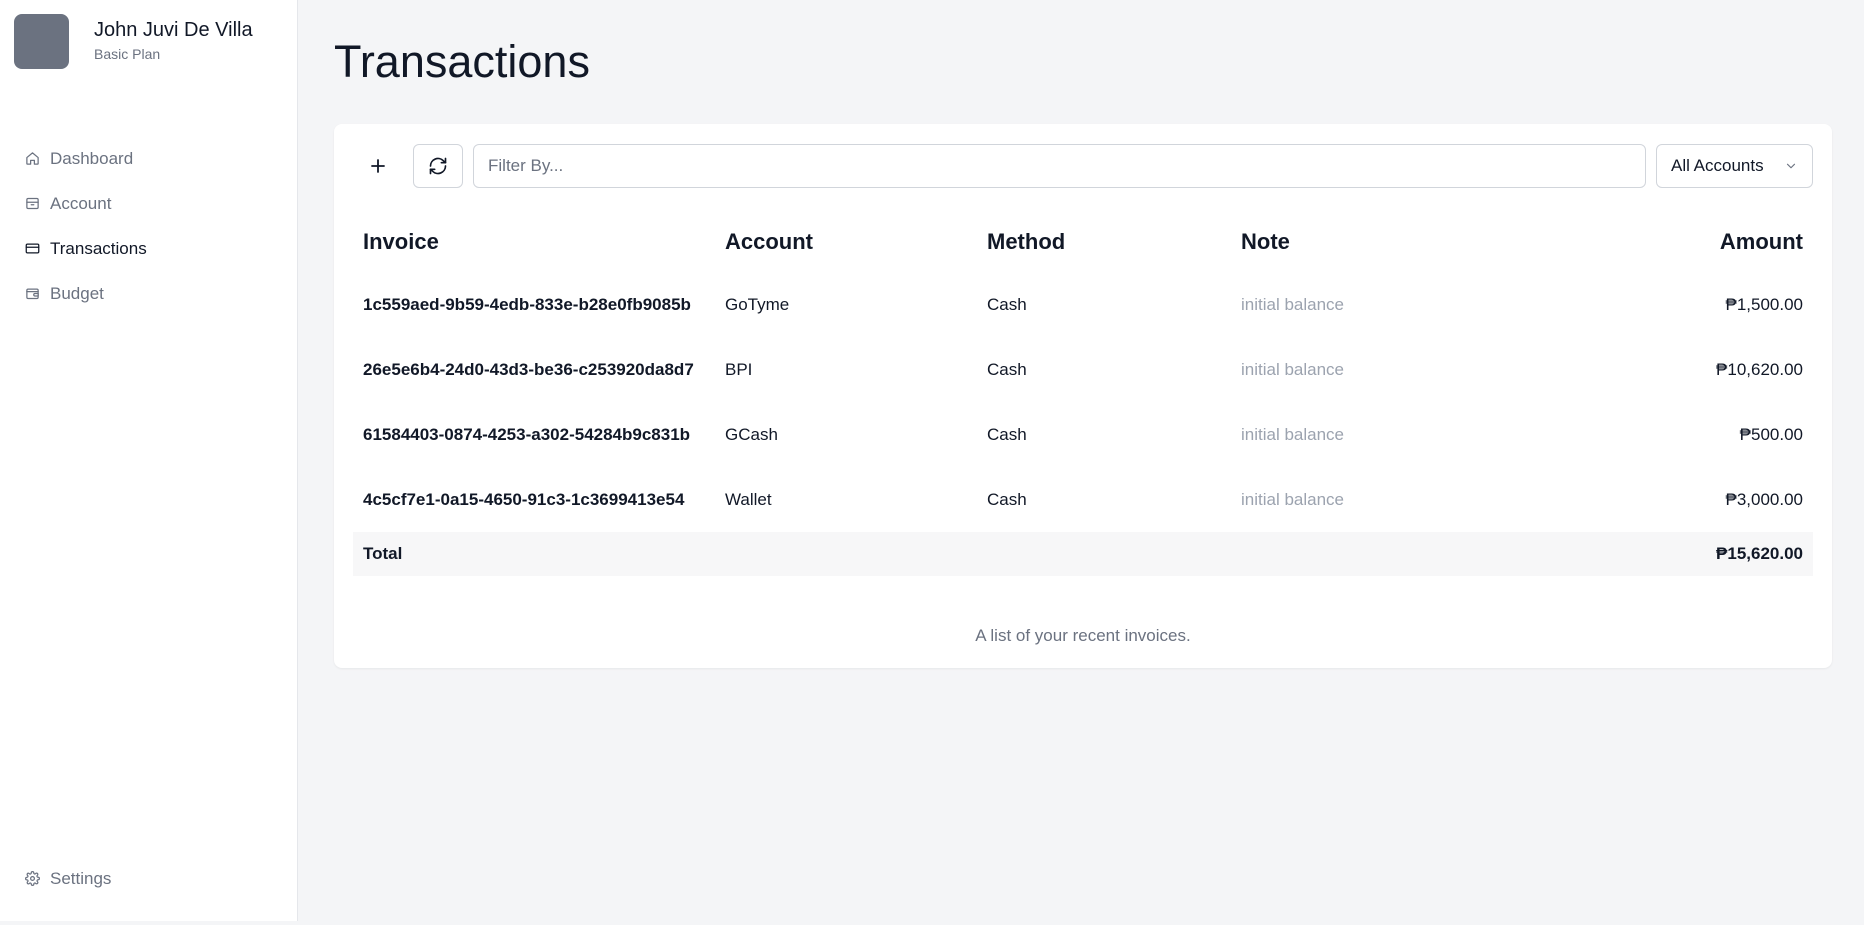 This screenshot has height=925, width=1864. What do you see at coordinates (32, 204) in the screenshot?
I see `archive-icon` at bounding box center [32, 204].